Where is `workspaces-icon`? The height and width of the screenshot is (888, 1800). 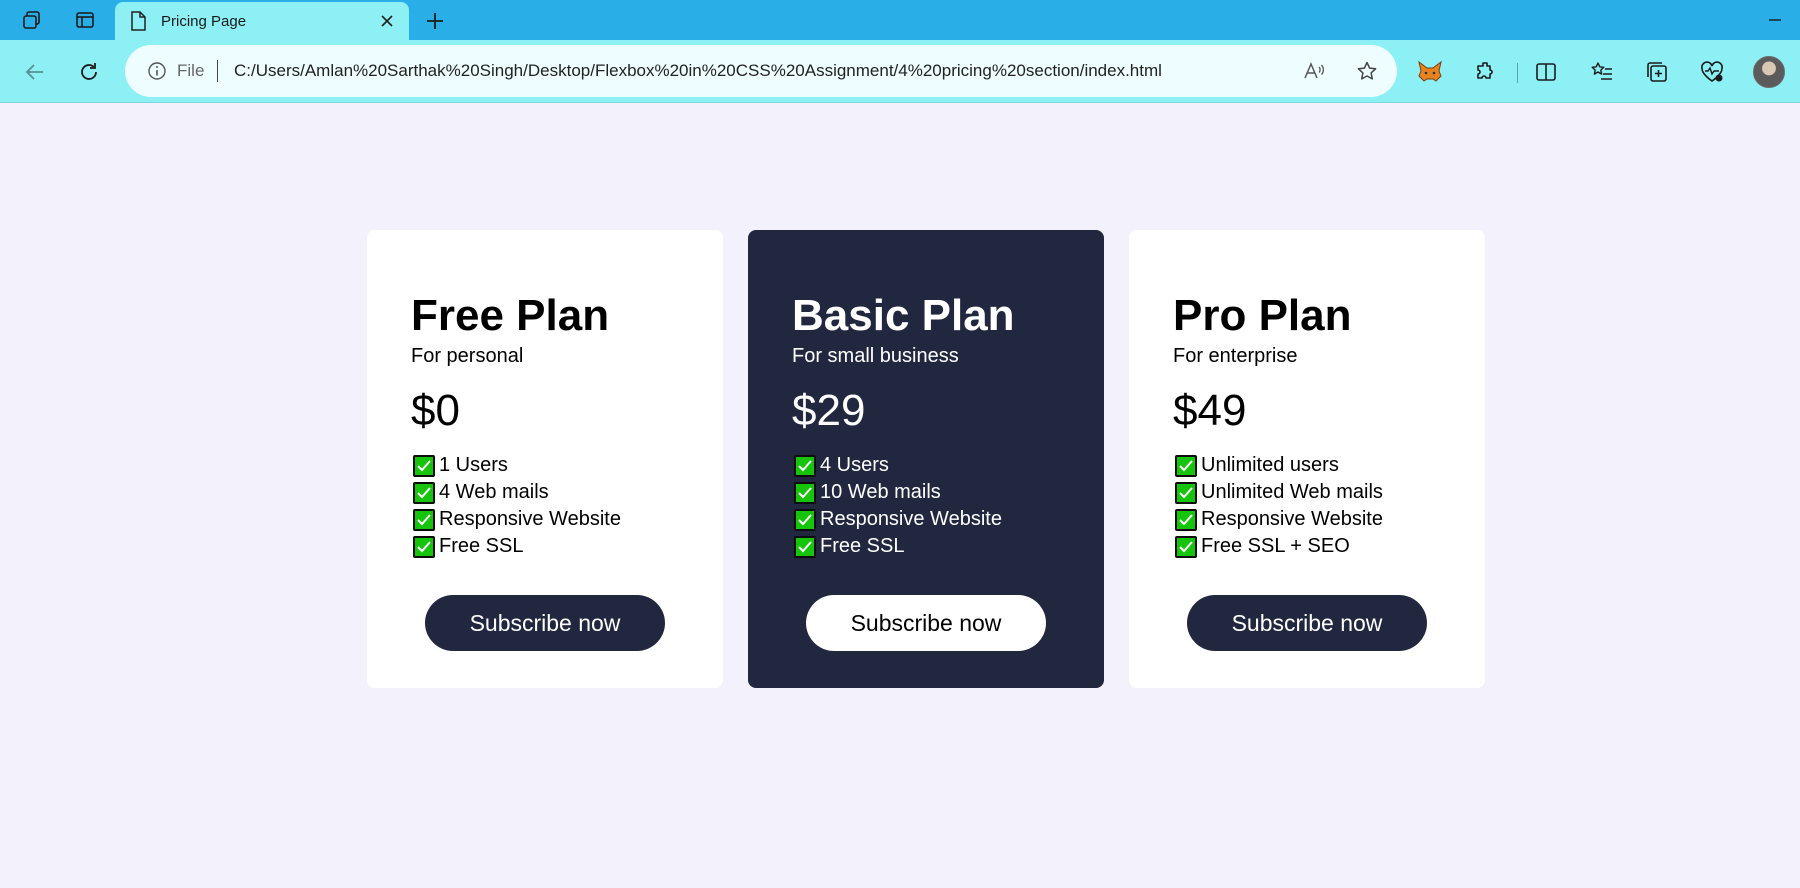 workspaces-icon is located at coordinates (32, 20).